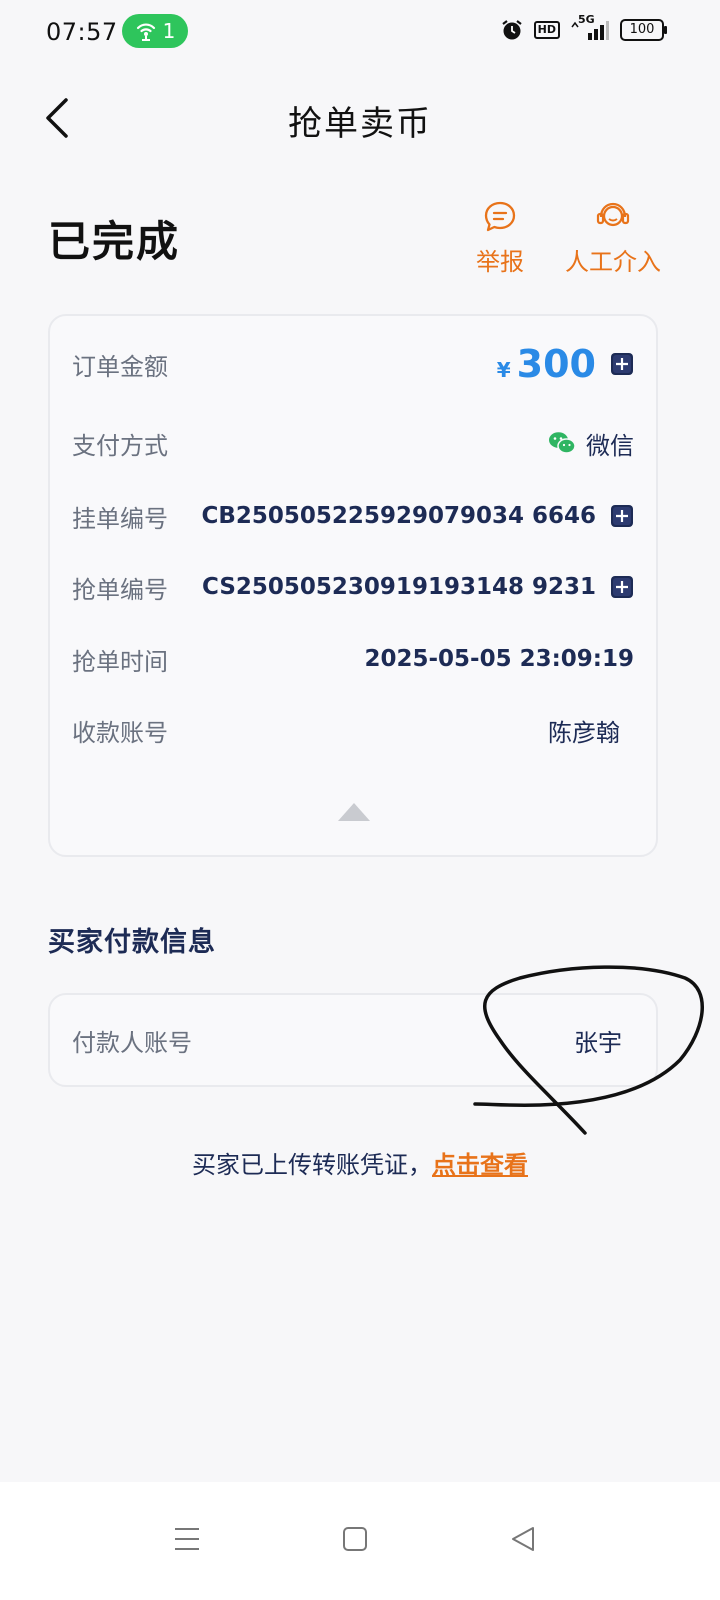 The width and height of the screenshot is (720, 1600). I want to click on home-square-icon, so click(355, 1539).